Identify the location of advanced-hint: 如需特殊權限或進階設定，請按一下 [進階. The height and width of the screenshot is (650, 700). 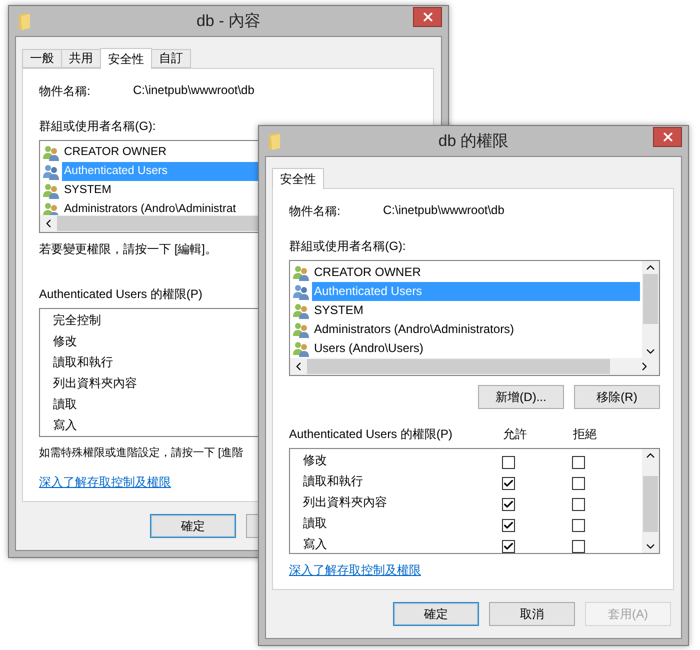
(141, 453).